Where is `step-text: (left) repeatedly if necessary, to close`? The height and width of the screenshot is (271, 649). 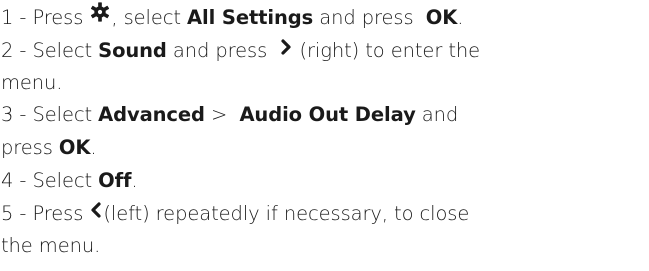
step-text: (left) repeatedly if necessary, to close is located at coordinates (286, 213).